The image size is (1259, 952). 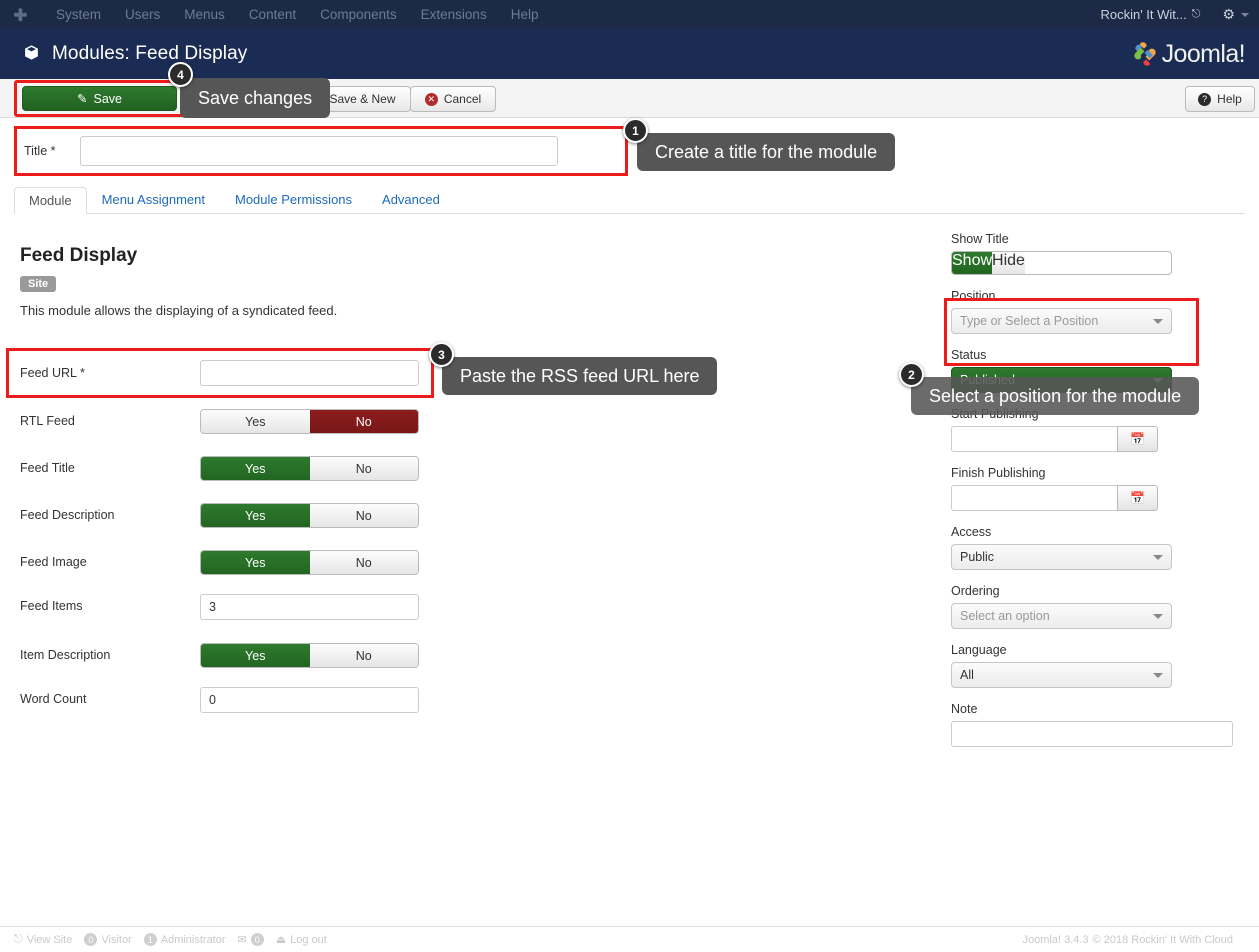 I want to click on language-value: All, so click(x=967, y=675).